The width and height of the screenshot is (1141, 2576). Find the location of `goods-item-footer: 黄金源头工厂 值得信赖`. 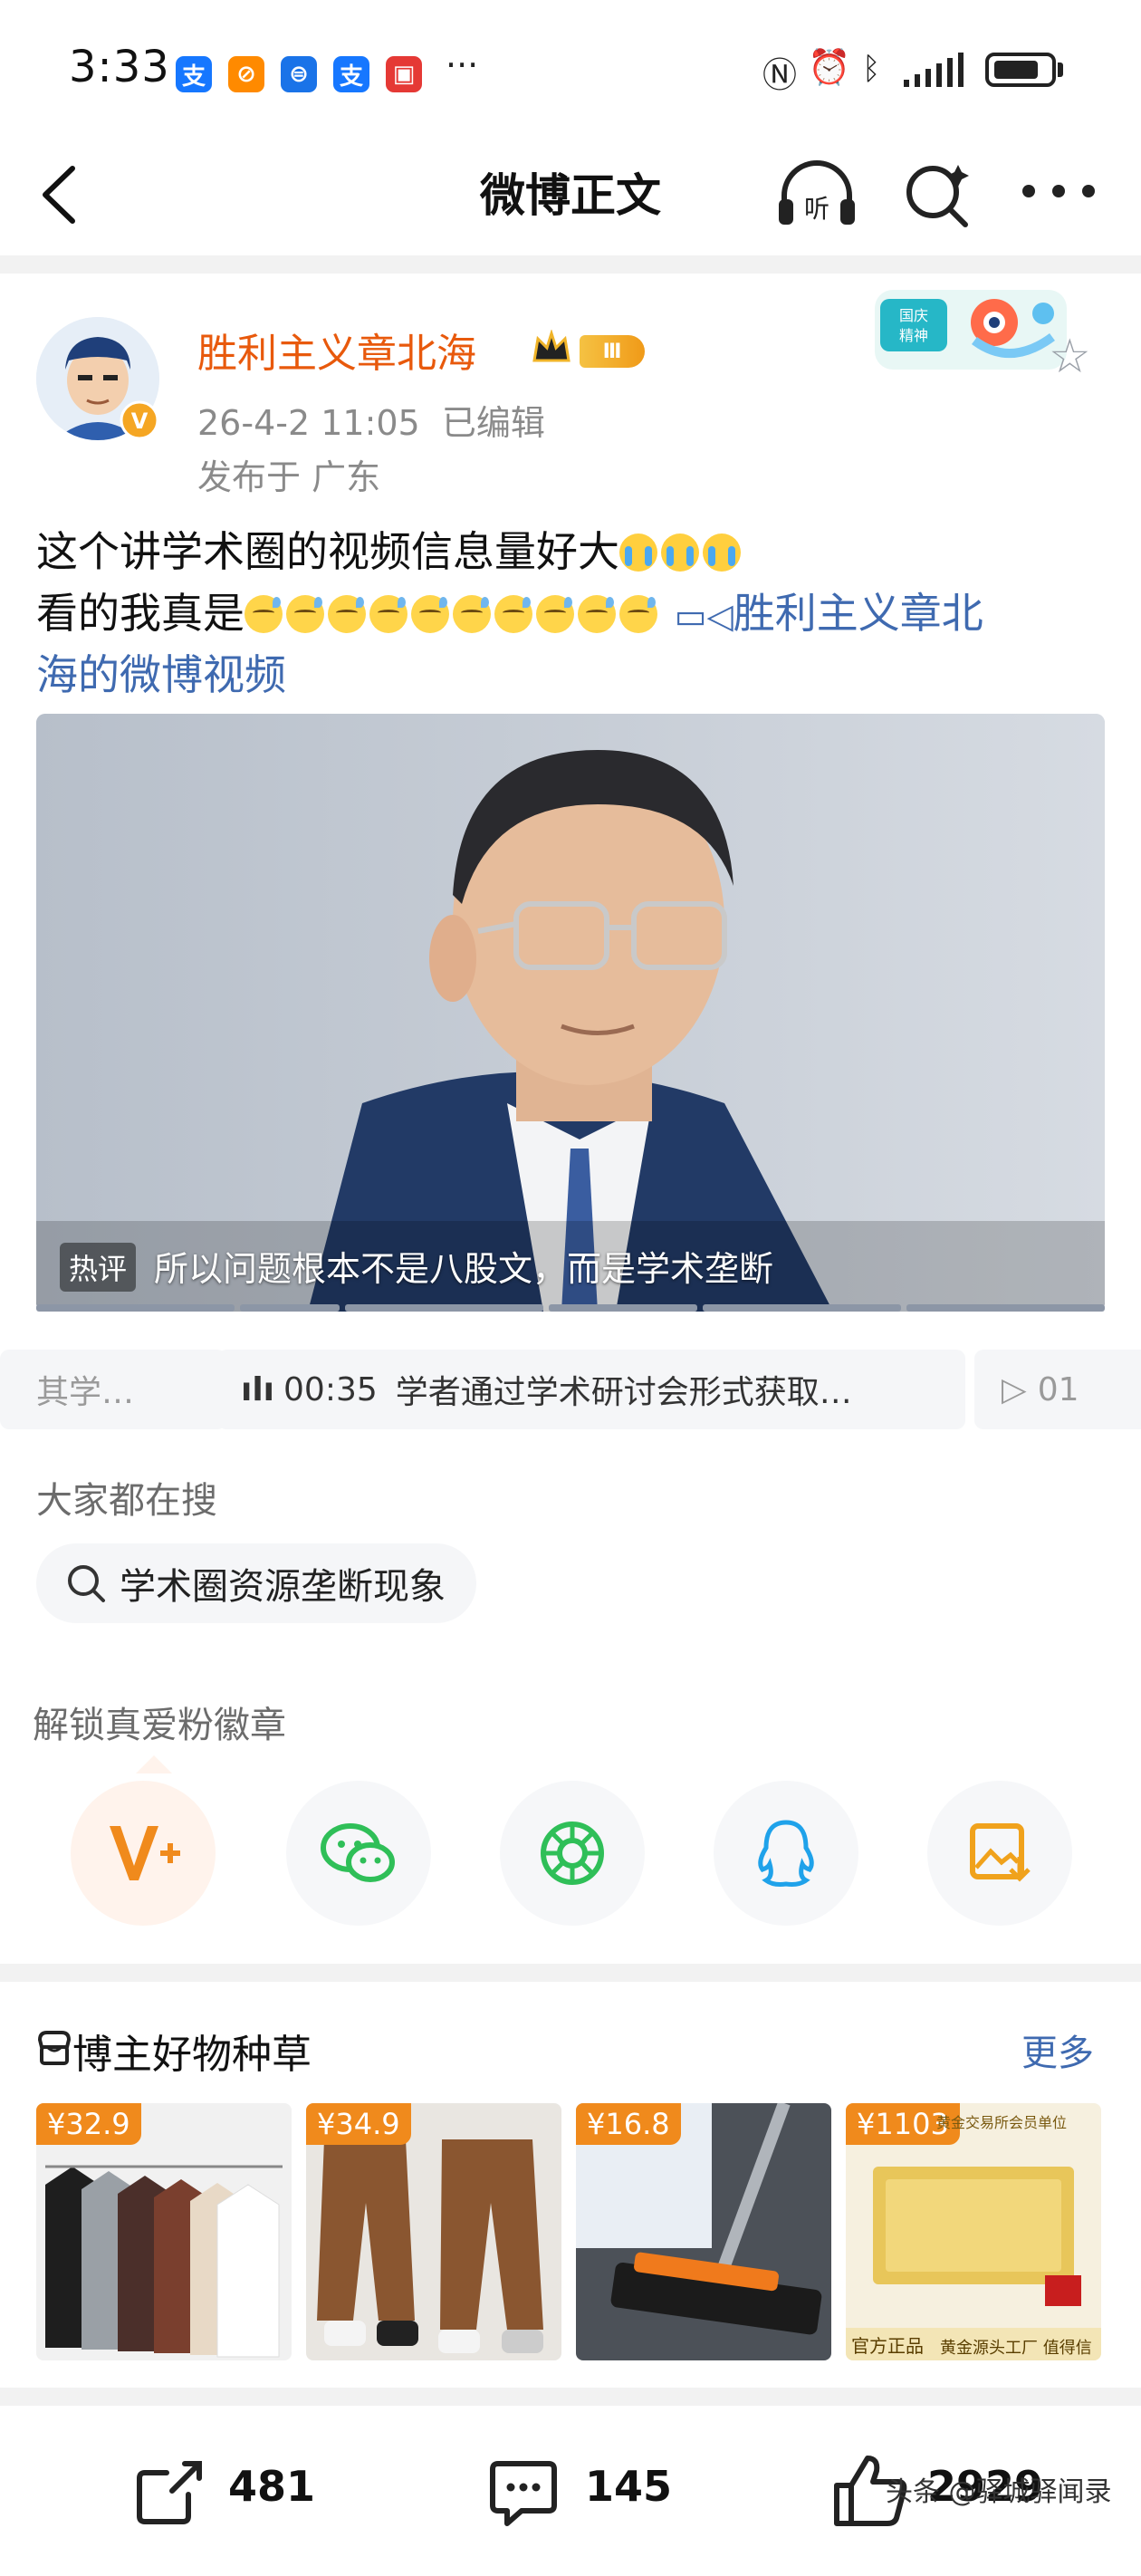

goods-item-footer: 黄金源头工厂 值得信赖 is located at coordinates (1016, 2348).